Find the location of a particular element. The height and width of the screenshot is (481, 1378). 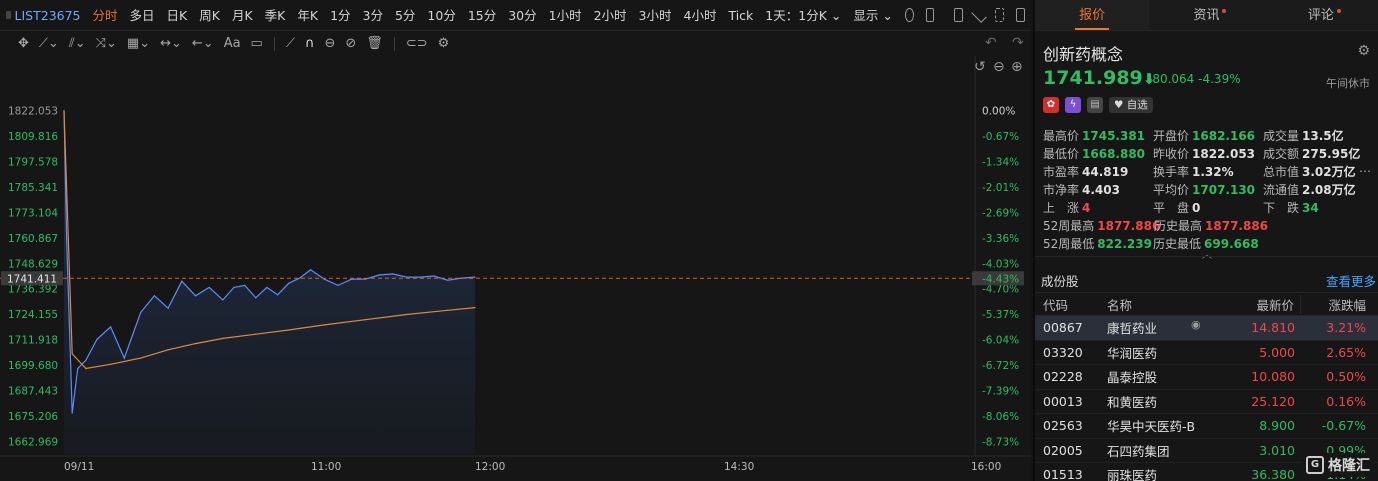

undo-icon: ↶ is located at coordinates (991, 43).